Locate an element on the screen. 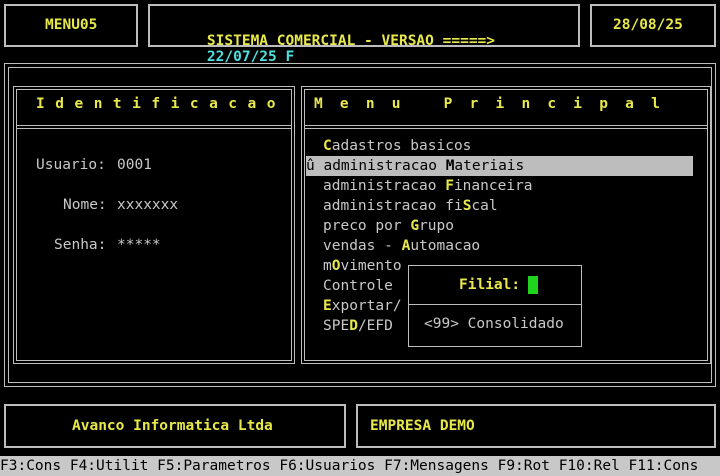  filial-field: Filial: is located at coordinates (499, 285).